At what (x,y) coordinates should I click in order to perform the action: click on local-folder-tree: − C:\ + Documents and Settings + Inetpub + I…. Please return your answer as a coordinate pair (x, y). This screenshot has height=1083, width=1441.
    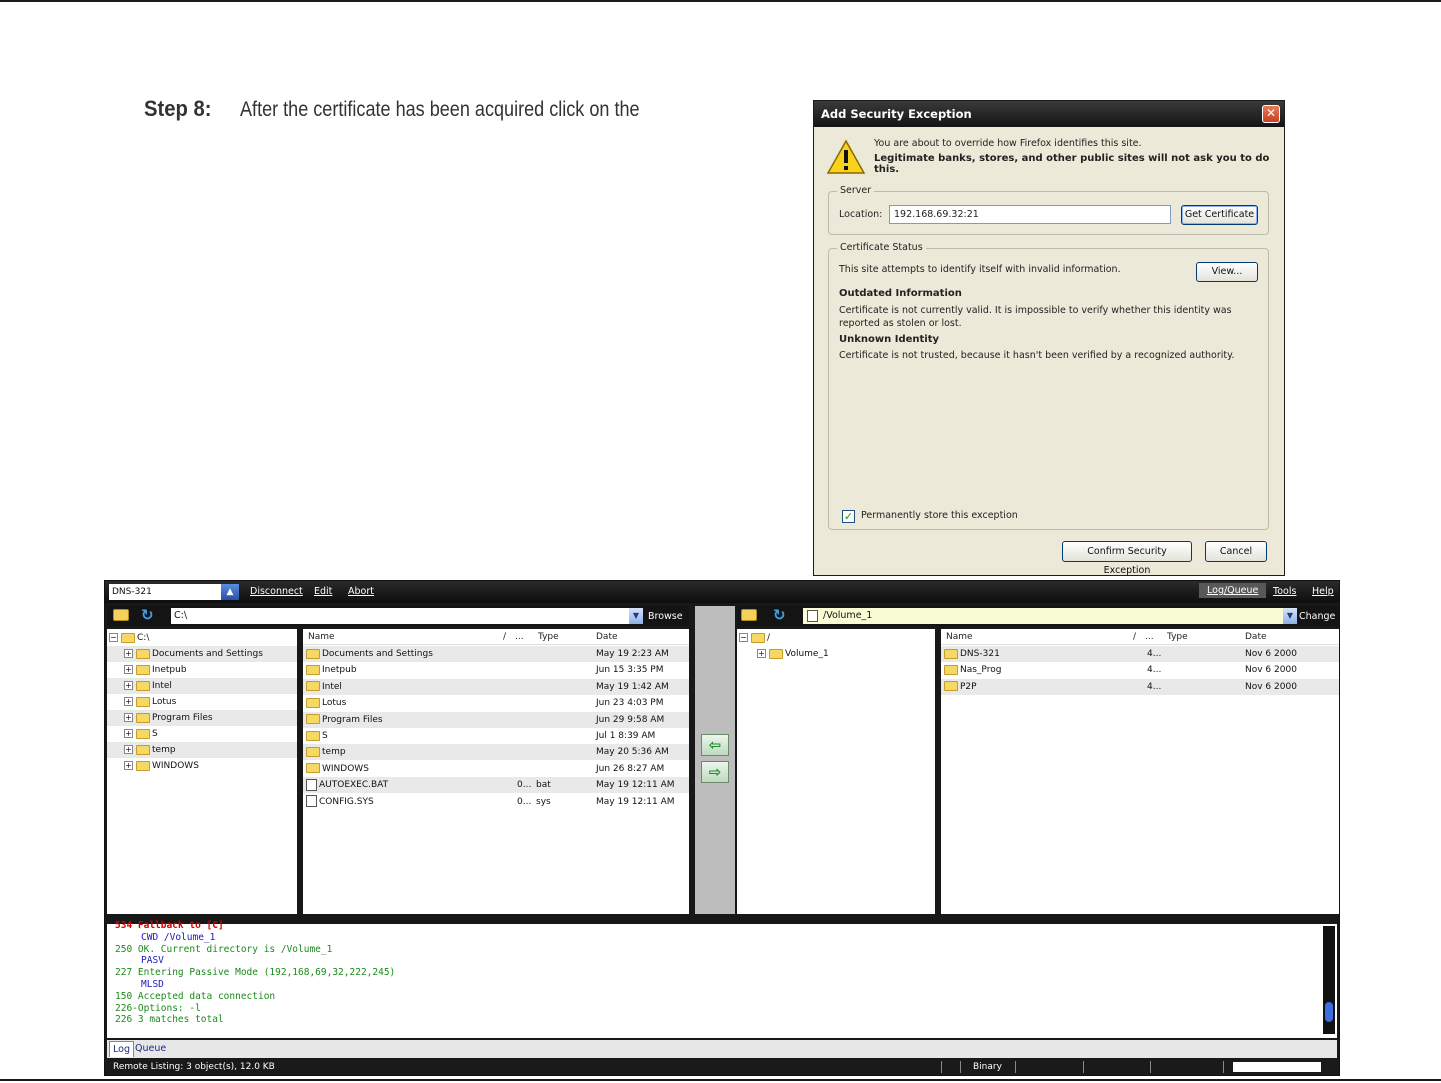
    Looking at the image, I should click on (202, 795).